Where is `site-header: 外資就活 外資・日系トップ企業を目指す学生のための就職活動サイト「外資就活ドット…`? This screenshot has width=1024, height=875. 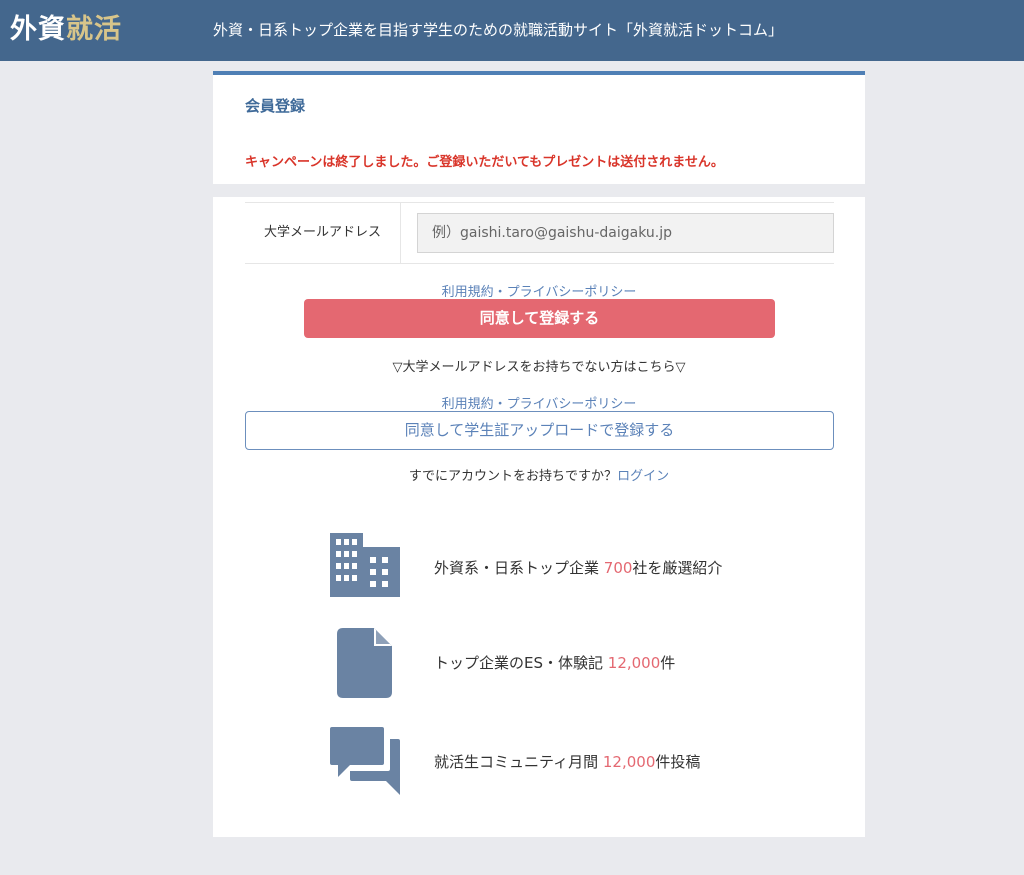
site-header: 外資就活 外資・日系トップ企業を目指す学生のための就職活動サイト「外資就活ドット… is located at coordinates (512, 30).